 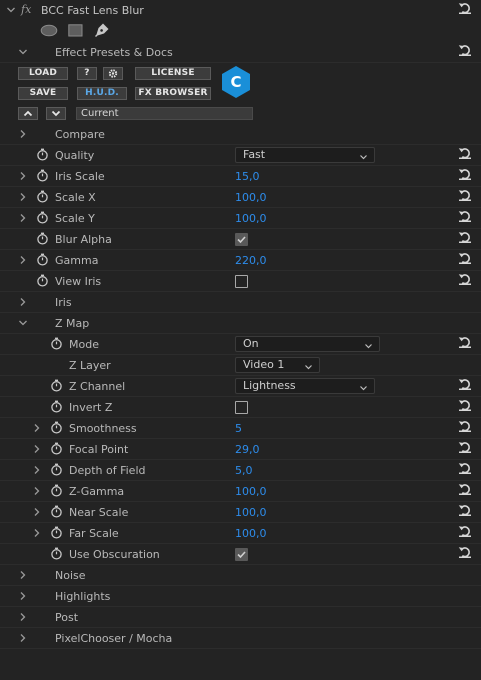 I want to click on quality-dropdown: Fast, so click(x=305, y=155).